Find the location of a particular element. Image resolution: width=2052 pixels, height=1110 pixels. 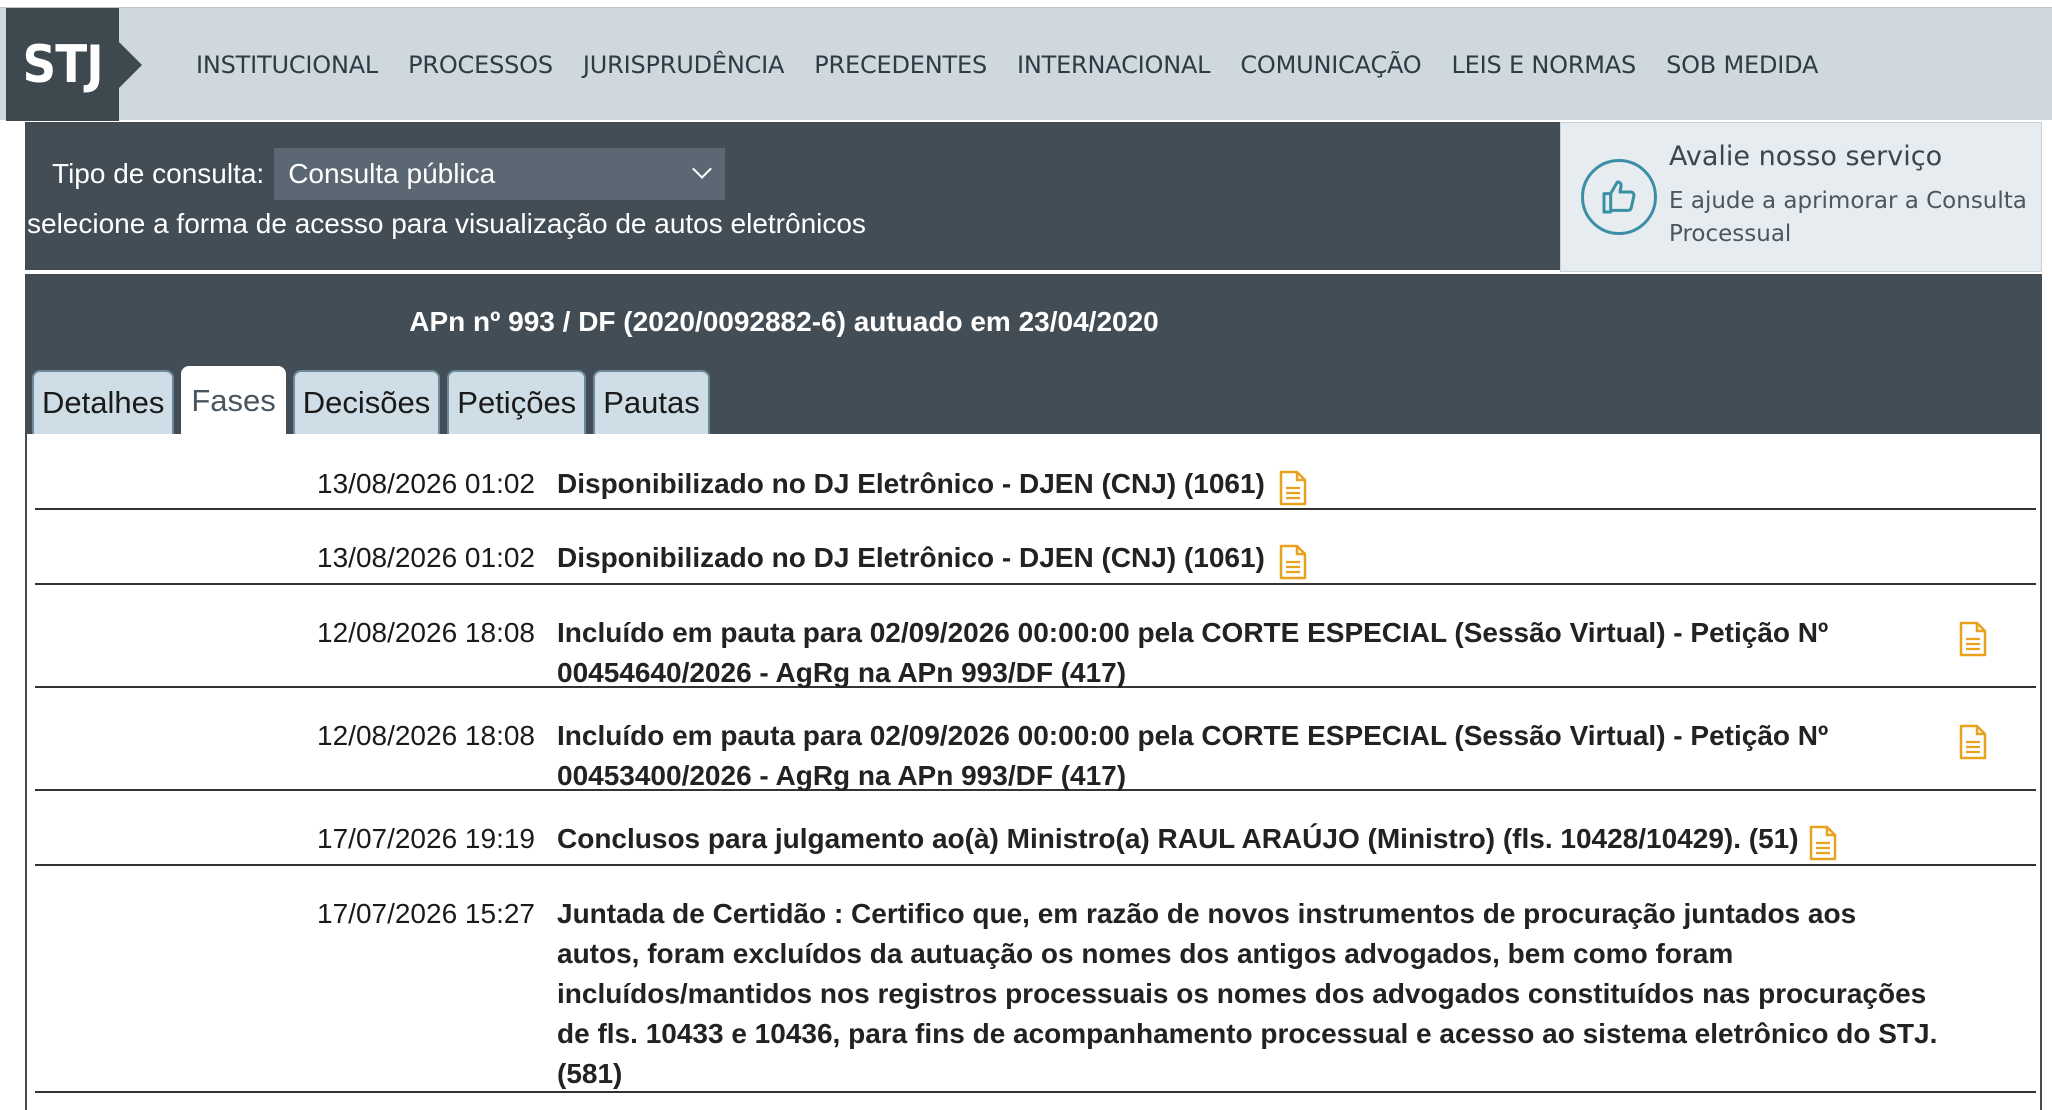

nav-jurisprudencia: JURISPRUDÊNCIA is located at coordinates (684, 65).